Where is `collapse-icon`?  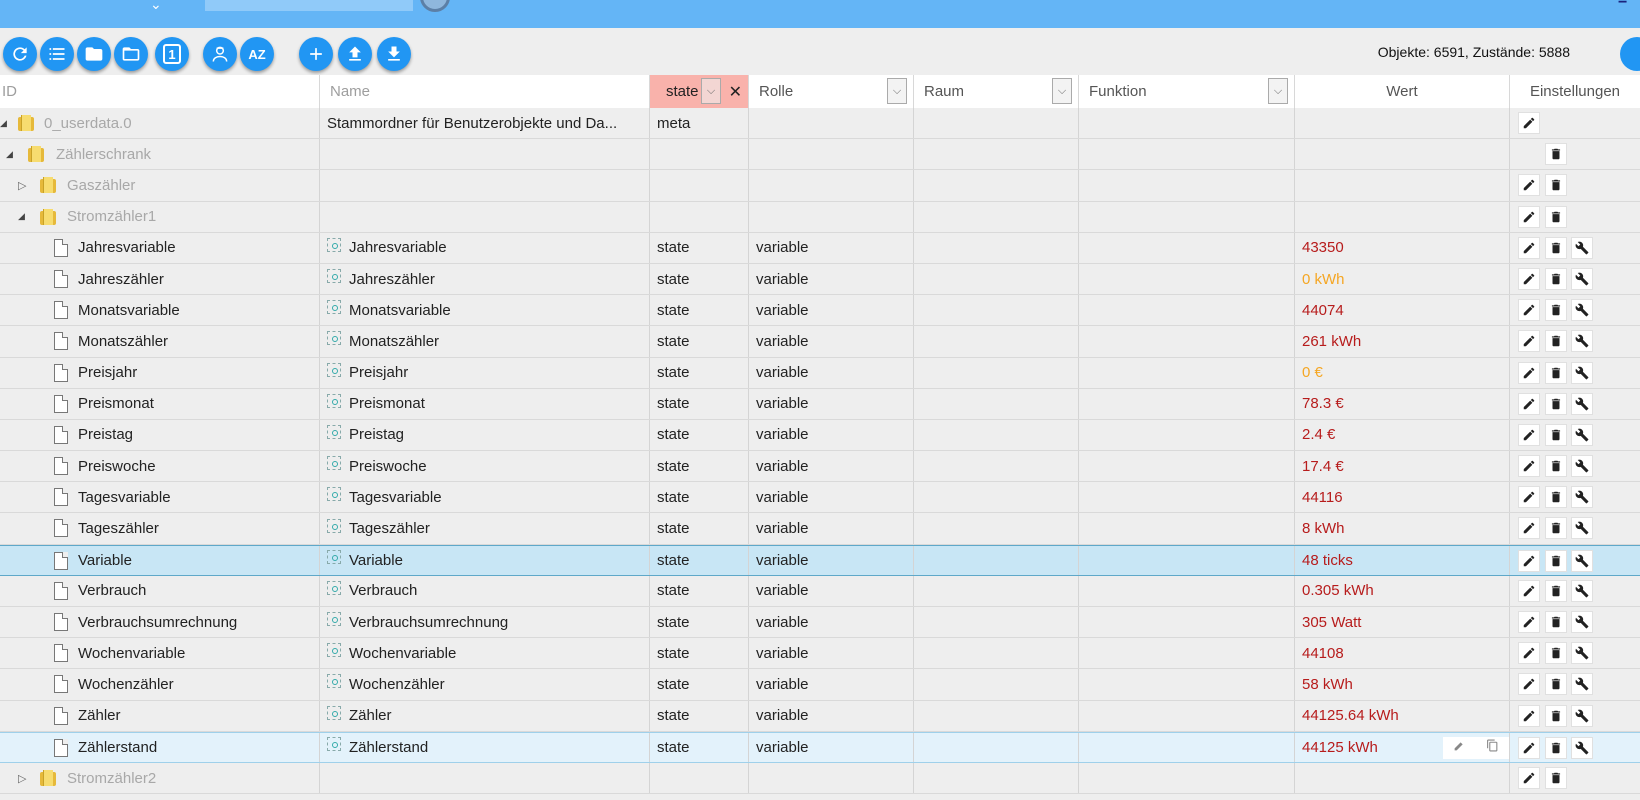 collapse-icon is located at coordinates (3, 123).